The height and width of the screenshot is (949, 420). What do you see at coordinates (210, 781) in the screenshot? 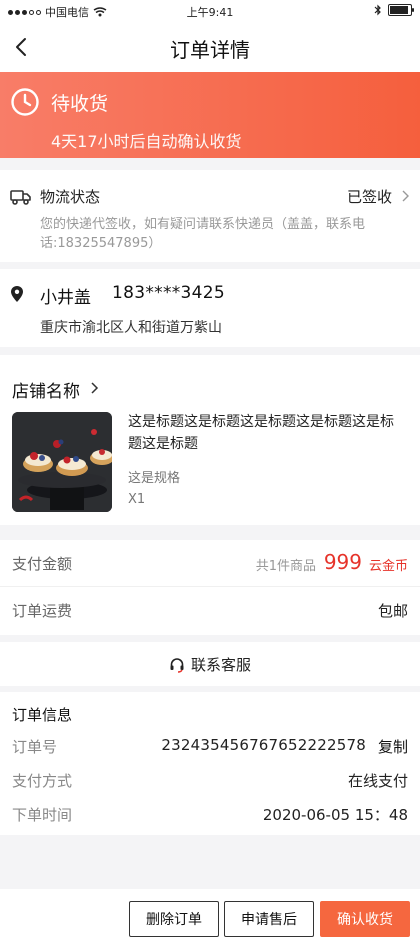
I see `payment-method-row: 支付方式 在线支付` at bounding box center [210, 781].